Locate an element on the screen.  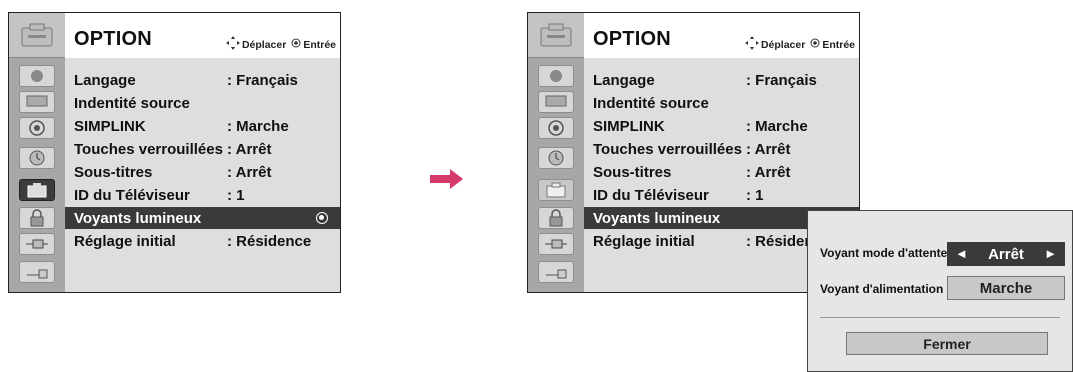
standby-led-label: Voyant mode d'attente is located at coordinates (884, 253).